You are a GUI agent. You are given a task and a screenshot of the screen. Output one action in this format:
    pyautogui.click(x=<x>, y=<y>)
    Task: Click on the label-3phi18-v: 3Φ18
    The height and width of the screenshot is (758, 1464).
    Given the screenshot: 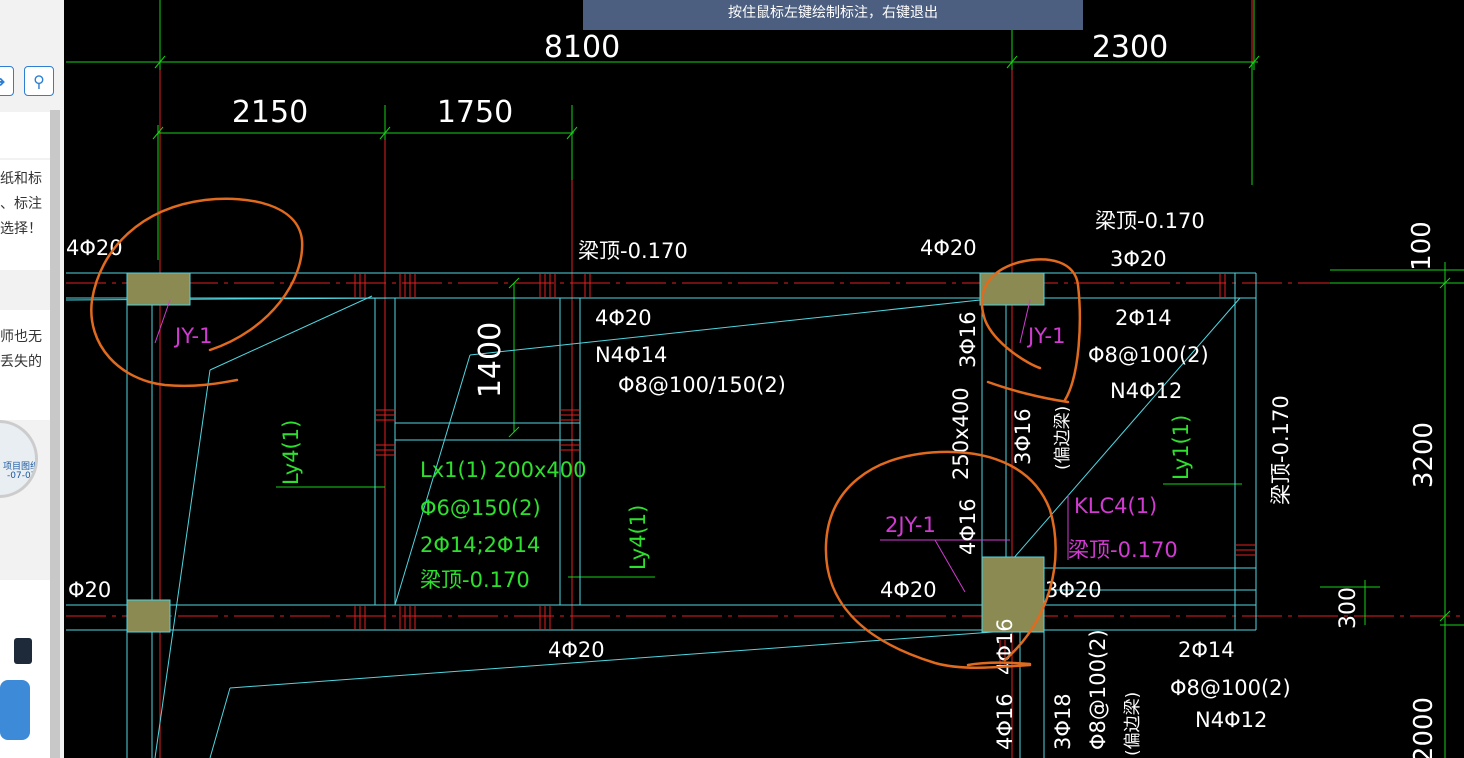 What is the action you would take?
    pyautogui.click(x=1063, y=721)
    